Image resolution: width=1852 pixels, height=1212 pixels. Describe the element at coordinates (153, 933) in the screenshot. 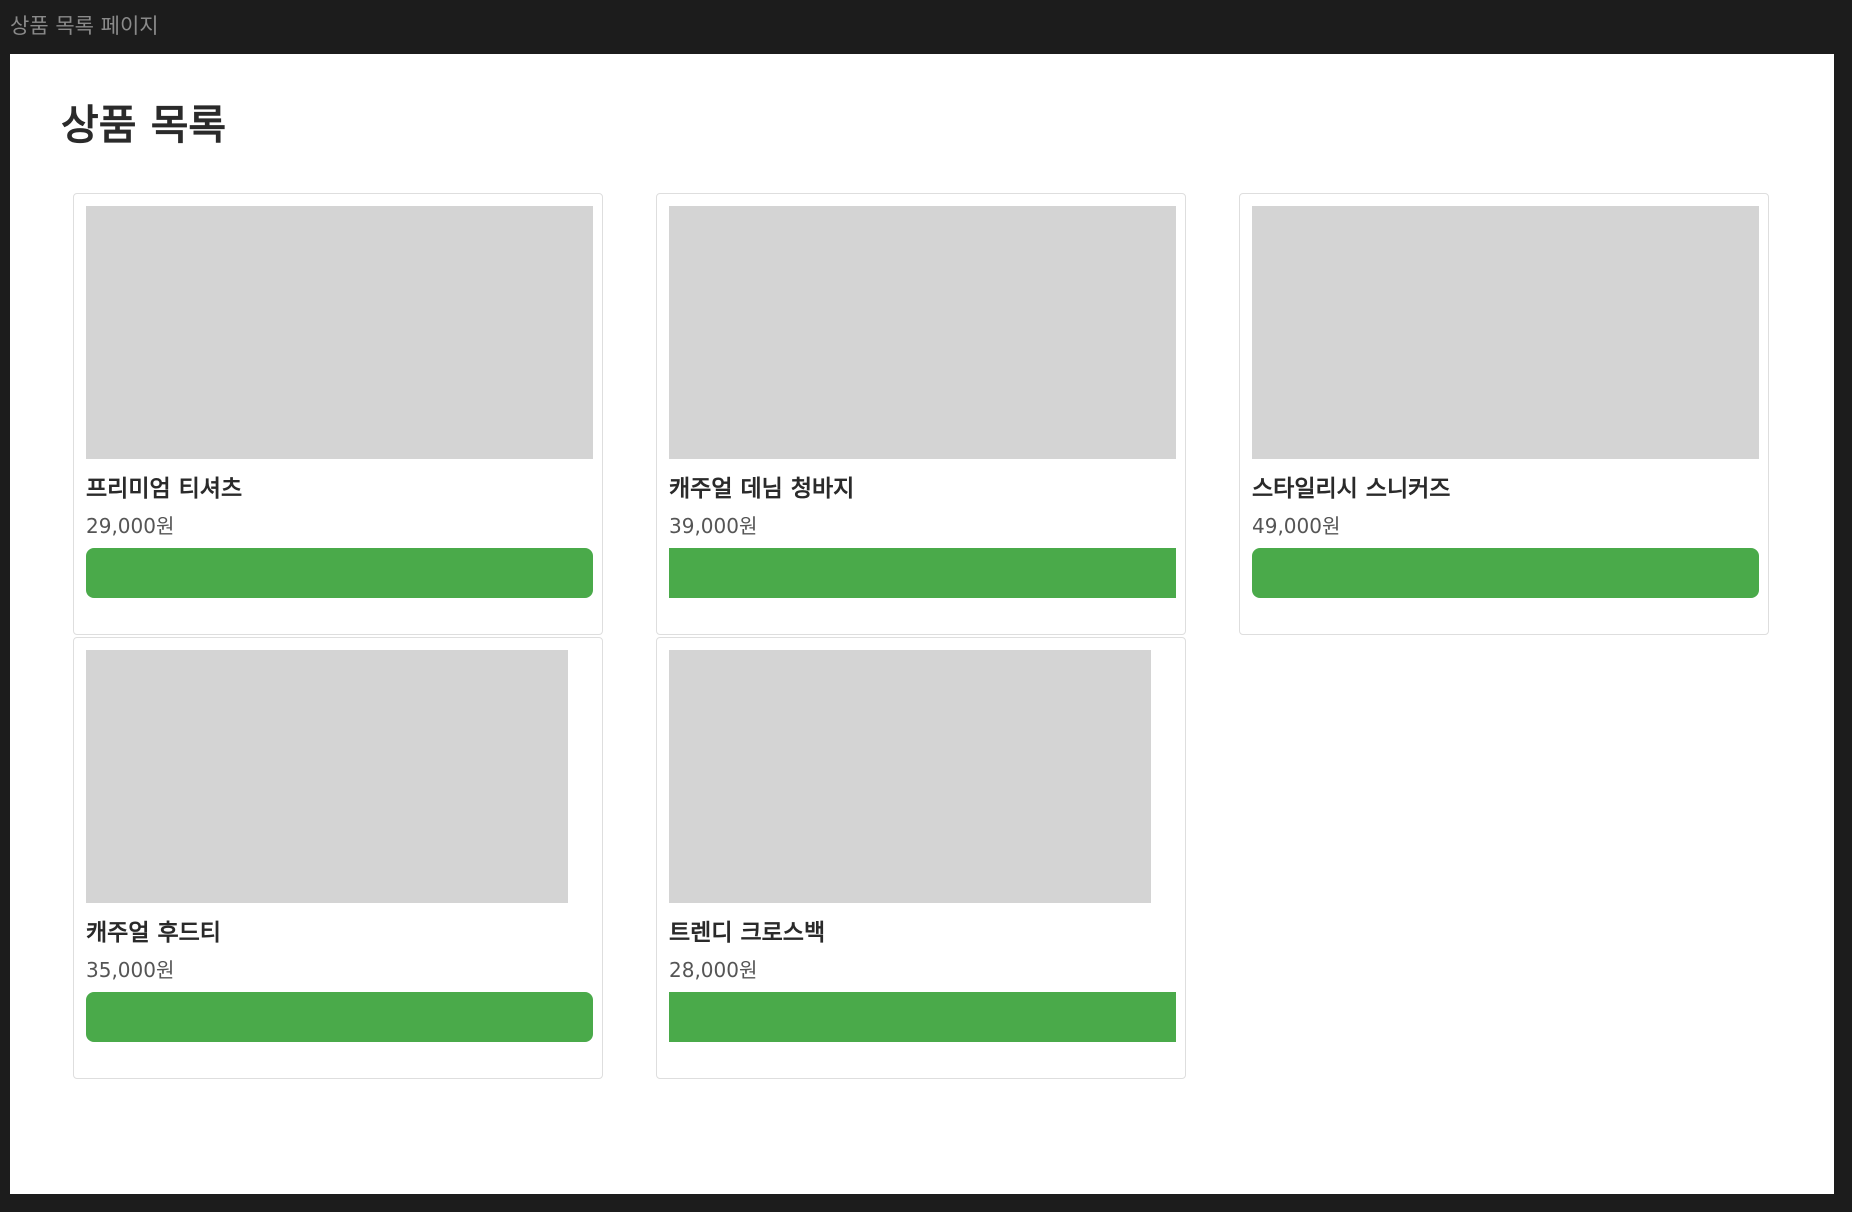

I see `product-name: 캐주얼 후드티` at that location.